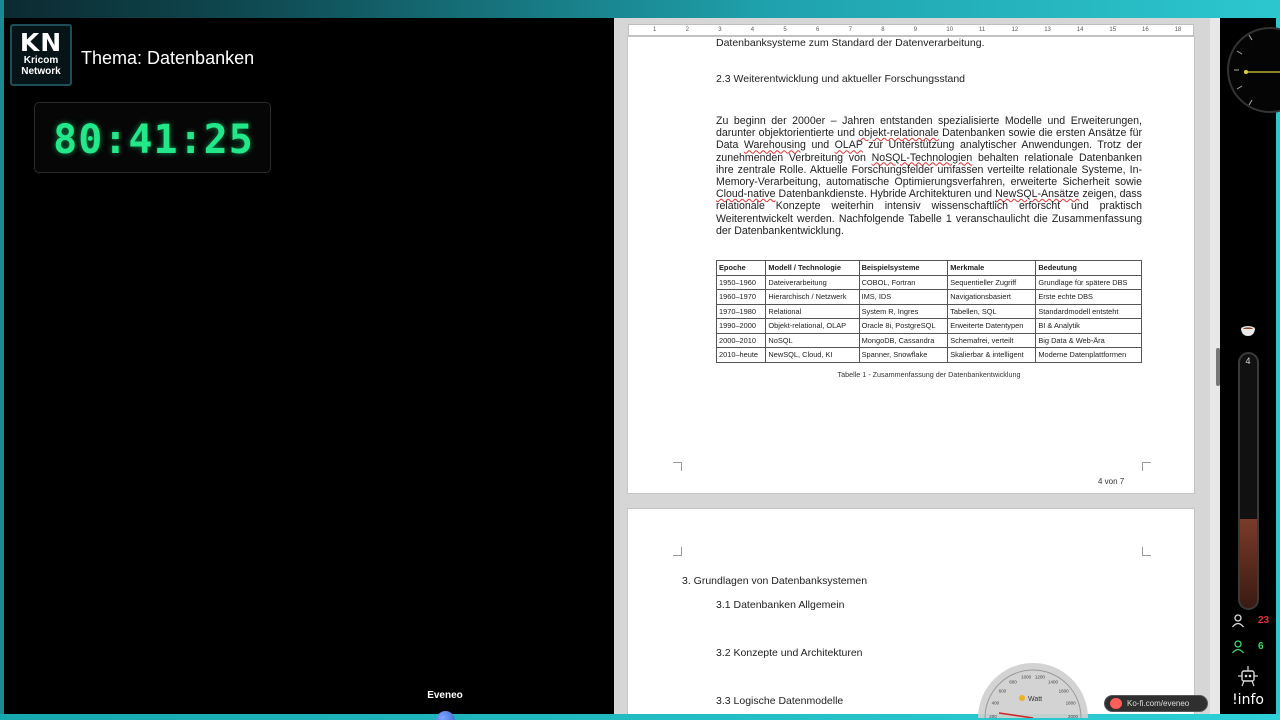  What do you see at coordinates (812, 268) in the screenshot?
I see `table-header-cell: Modell / Technologie` at bounding box center [812, 268].